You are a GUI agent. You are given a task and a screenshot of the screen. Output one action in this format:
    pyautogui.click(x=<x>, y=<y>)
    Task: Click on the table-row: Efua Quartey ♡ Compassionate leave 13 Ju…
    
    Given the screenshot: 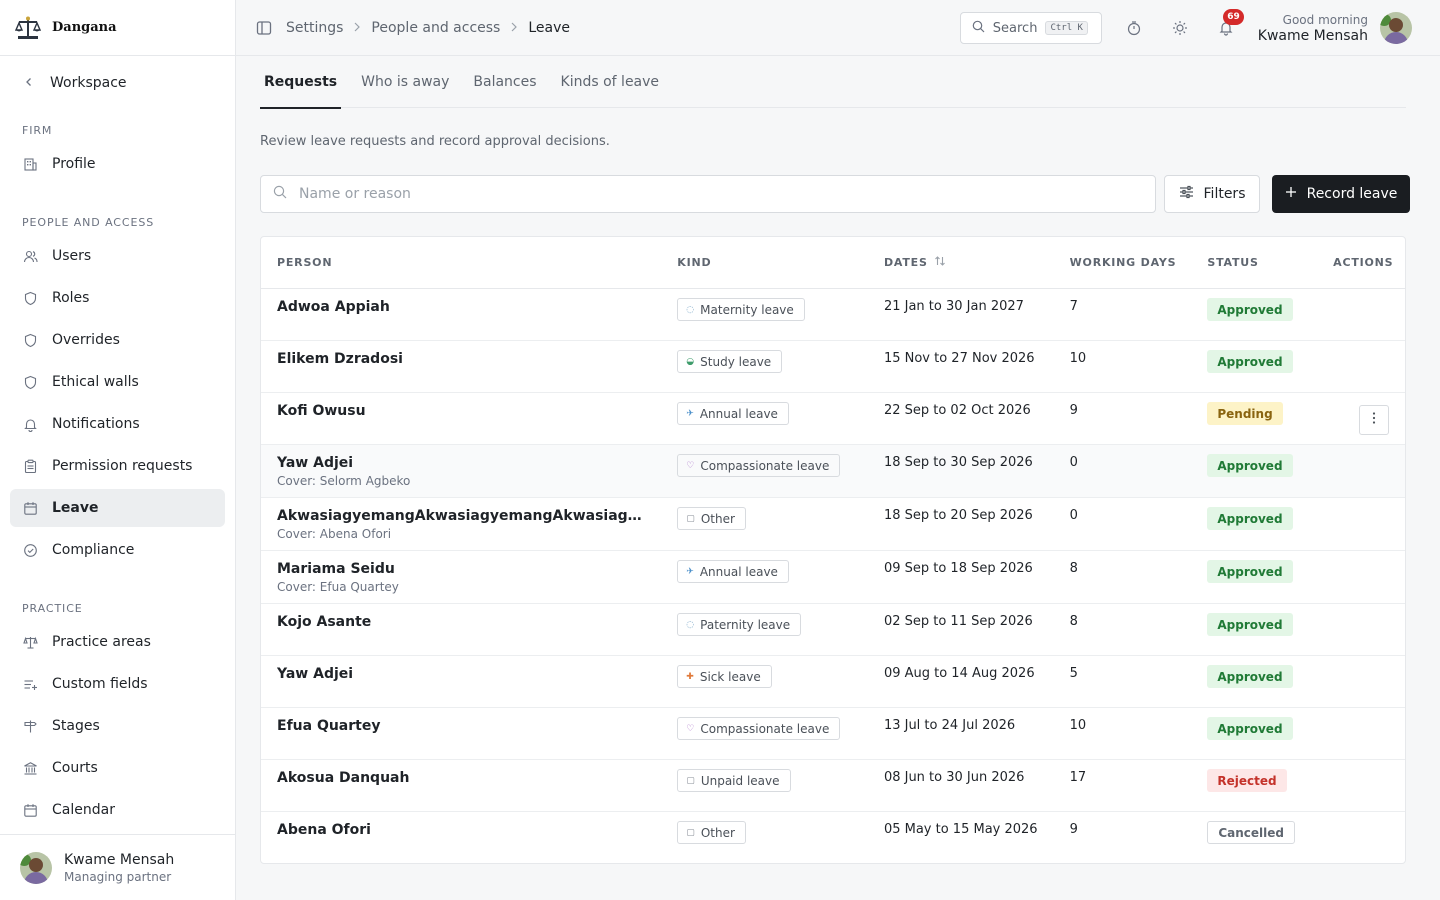 What is the action you would take?
    pyautogui.click(x=833, y=734)
    